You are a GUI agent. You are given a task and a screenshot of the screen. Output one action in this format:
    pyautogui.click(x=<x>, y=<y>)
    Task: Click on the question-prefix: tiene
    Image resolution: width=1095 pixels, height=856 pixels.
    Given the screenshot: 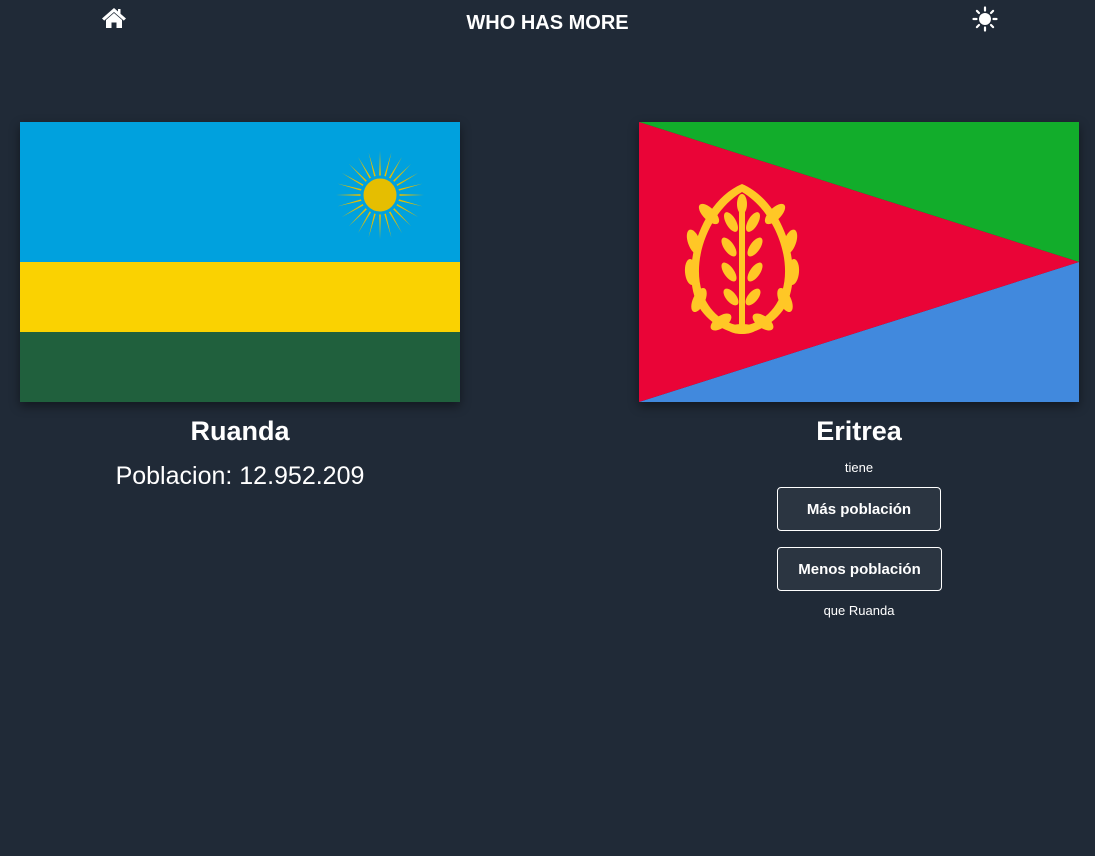 What is the action you would take?
    pyautogui.click(x=859, y=467)
    